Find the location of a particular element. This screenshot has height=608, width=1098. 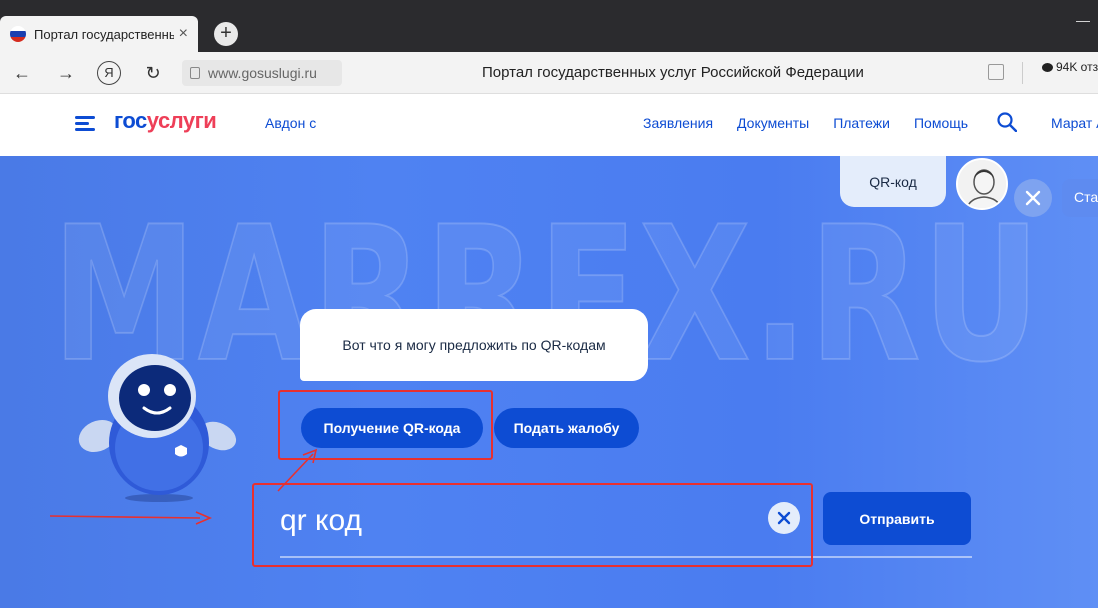

reviews-count: 94K отз is located at coordinates (1077, 67).